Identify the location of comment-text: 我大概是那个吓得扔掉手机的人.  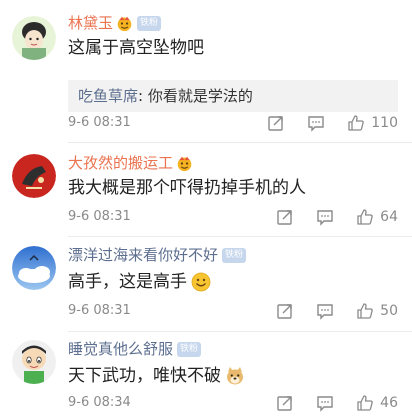
(187, 188).